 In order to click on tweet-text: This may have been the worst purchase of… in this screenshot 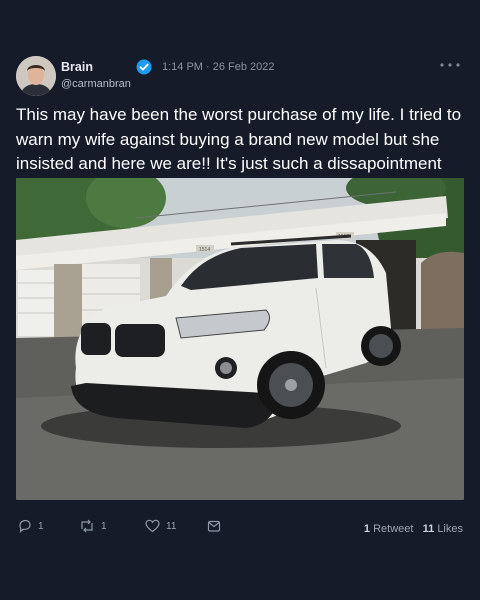, I will do `click(239, 139)`.